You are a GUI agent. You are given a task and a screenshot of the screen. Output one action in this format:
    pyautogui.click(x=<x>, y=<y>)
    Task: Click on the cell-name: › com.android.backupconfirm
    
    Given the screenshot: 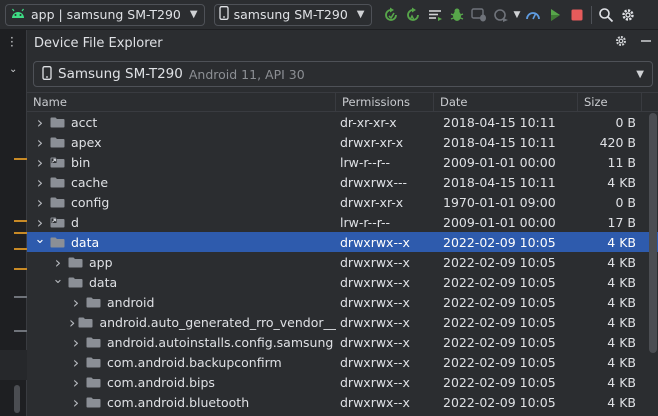 What is the action you would take?
    pyautogui.click(x=181, y=362)
    